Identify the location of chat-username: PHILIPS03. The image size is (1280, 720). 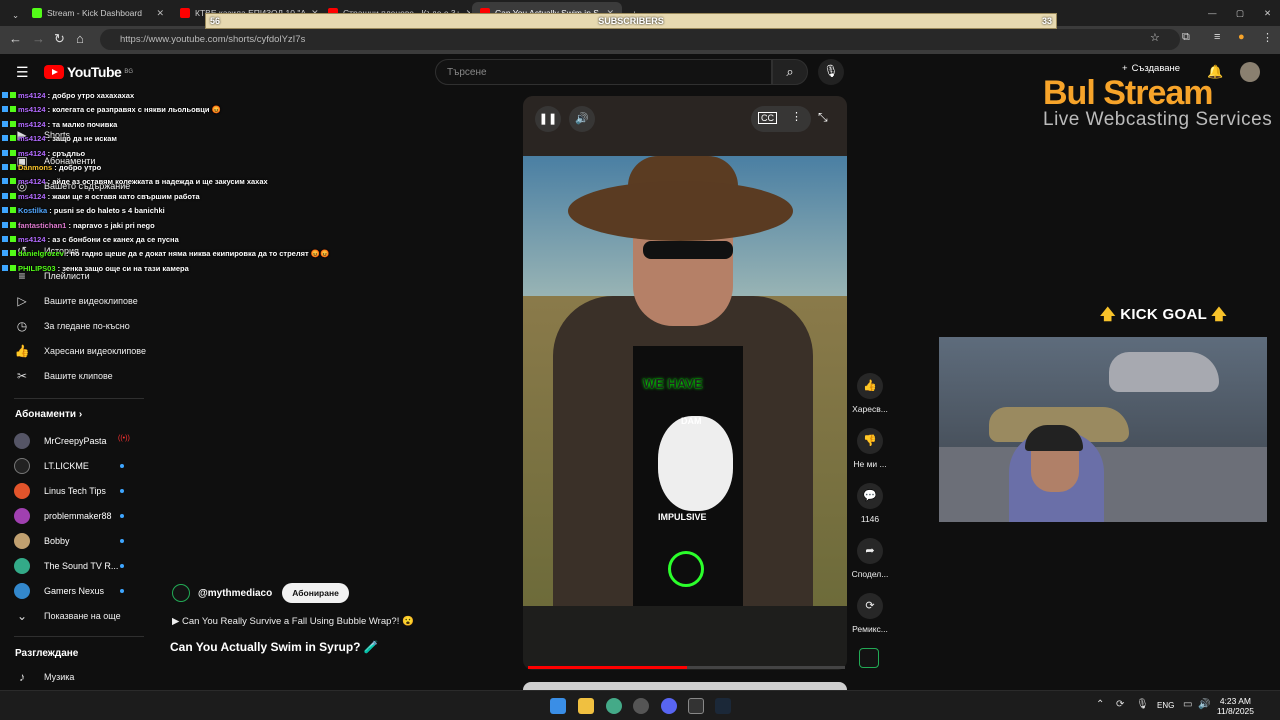
(37, 268).